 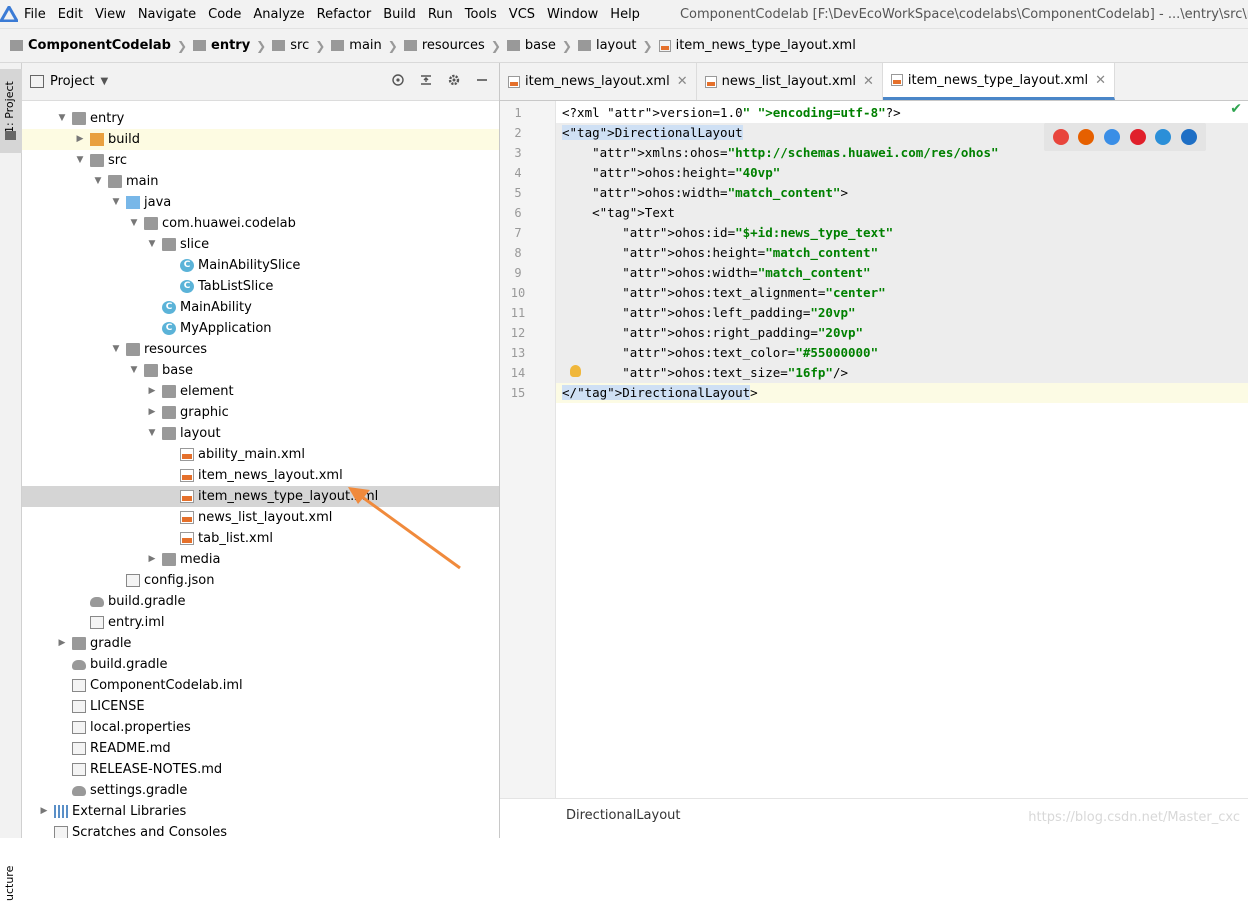 What do you see at coordinates (260, 727) in the screenshot?
I see `tree-row-local-properties: local.properties` at bounding box center [260, 727].